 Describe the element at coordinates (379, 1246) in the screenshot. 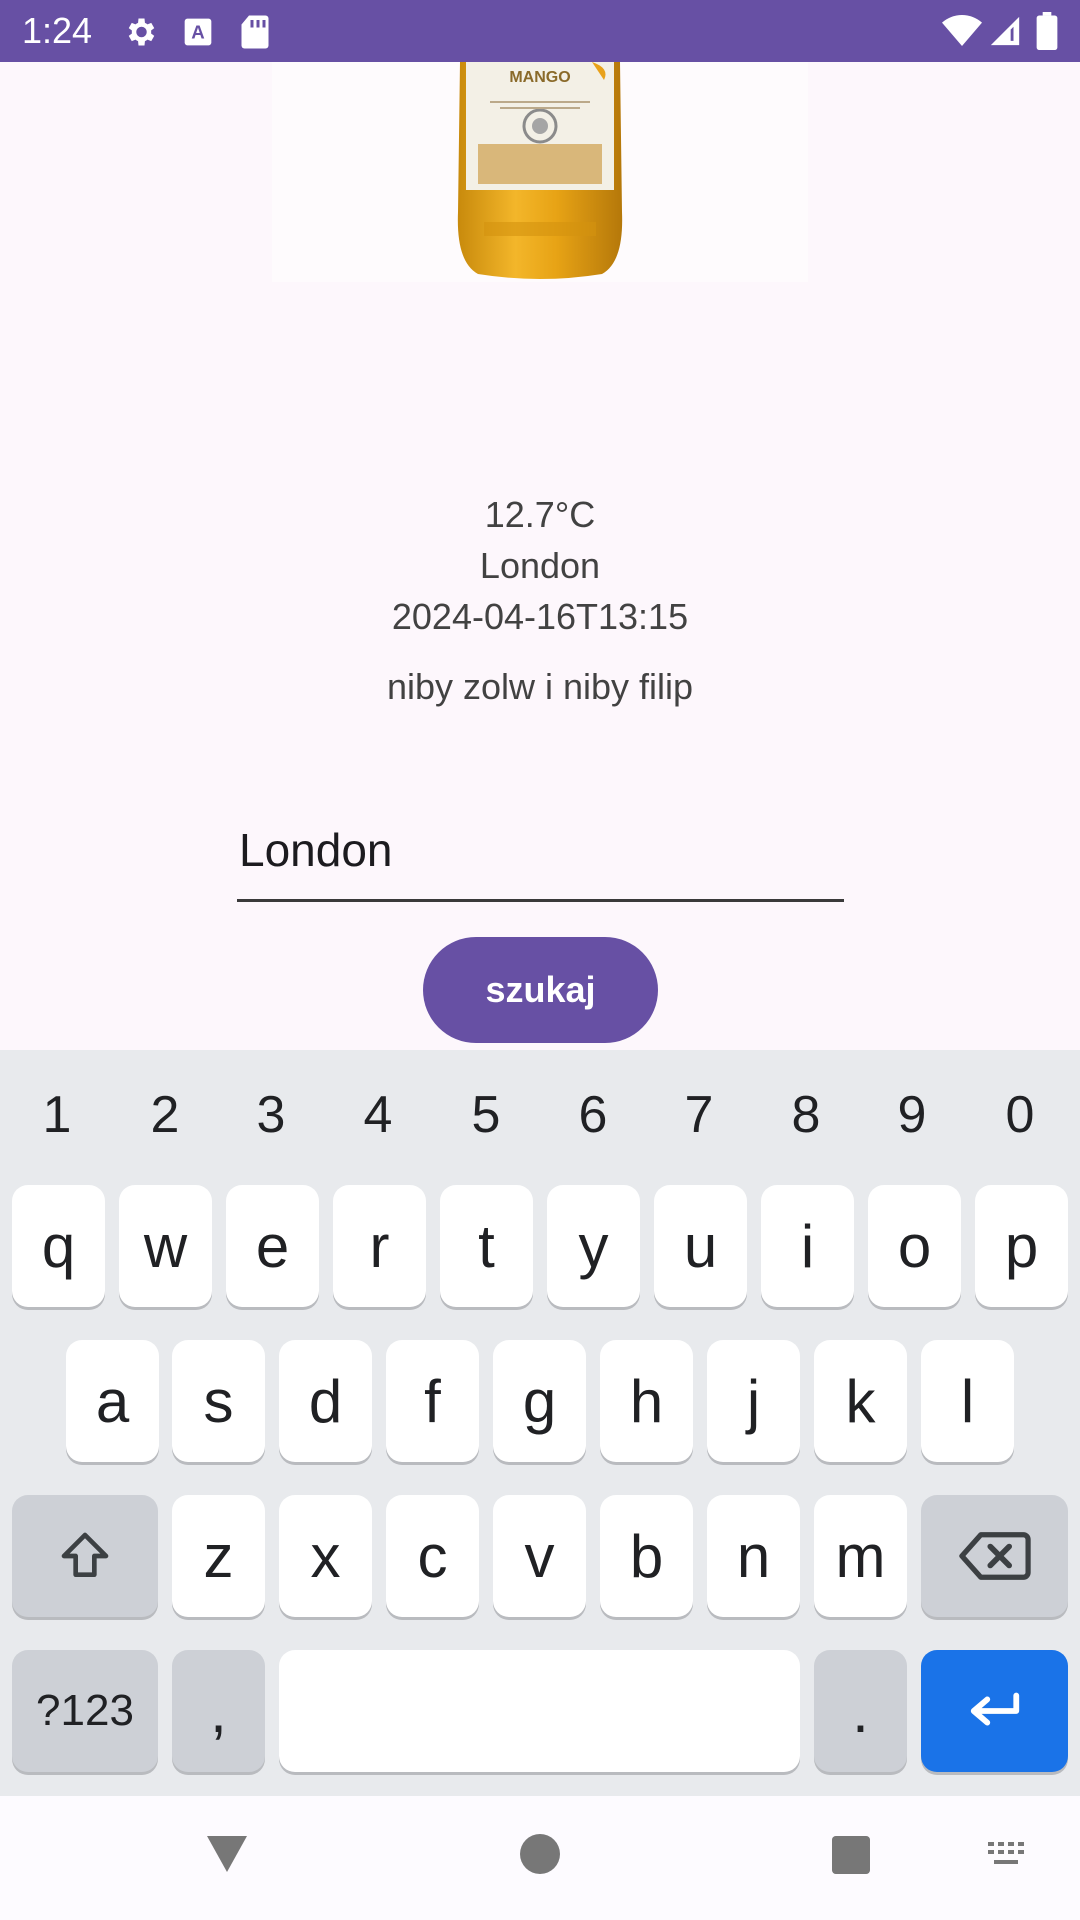

I see `key-r: r` at that location.